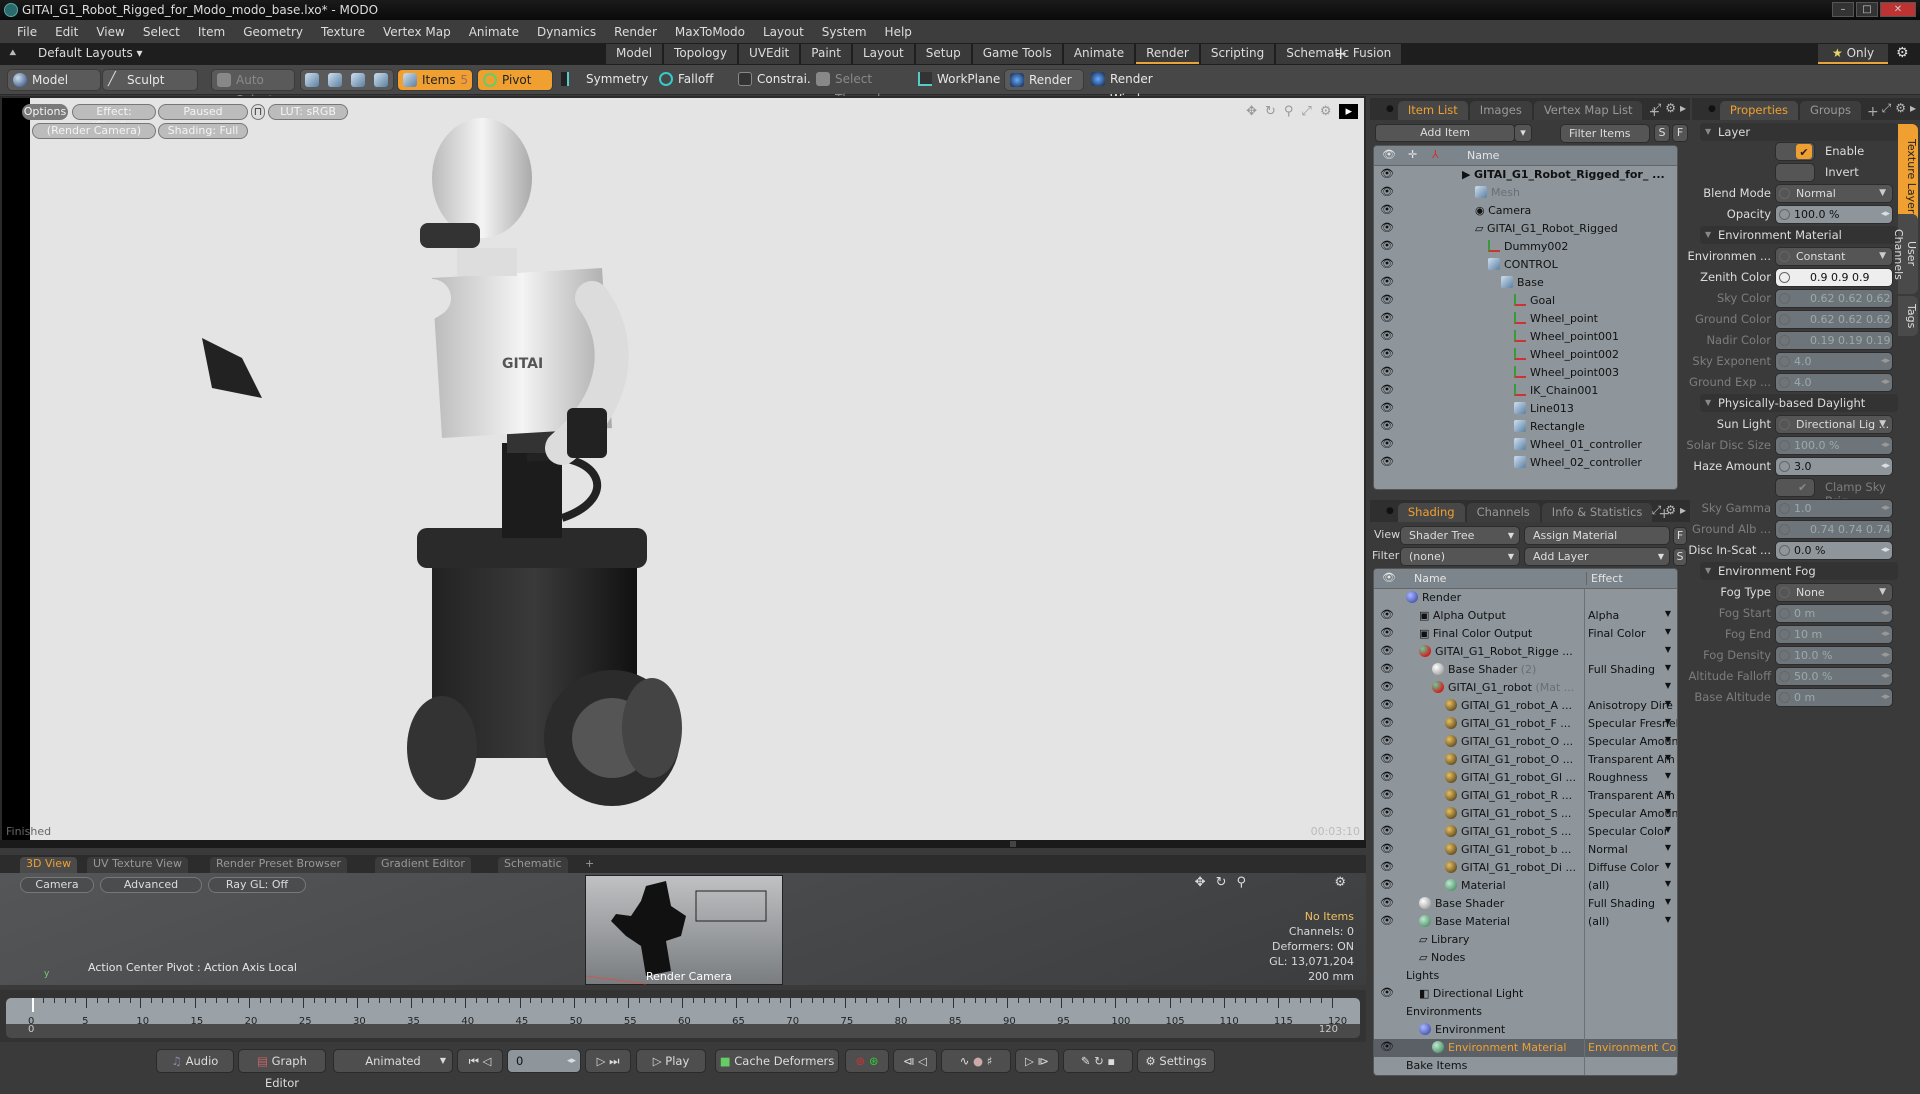 The image size is (1920, 1094). I want to click on add-layout-tab-button: +, so click(1340, 53).